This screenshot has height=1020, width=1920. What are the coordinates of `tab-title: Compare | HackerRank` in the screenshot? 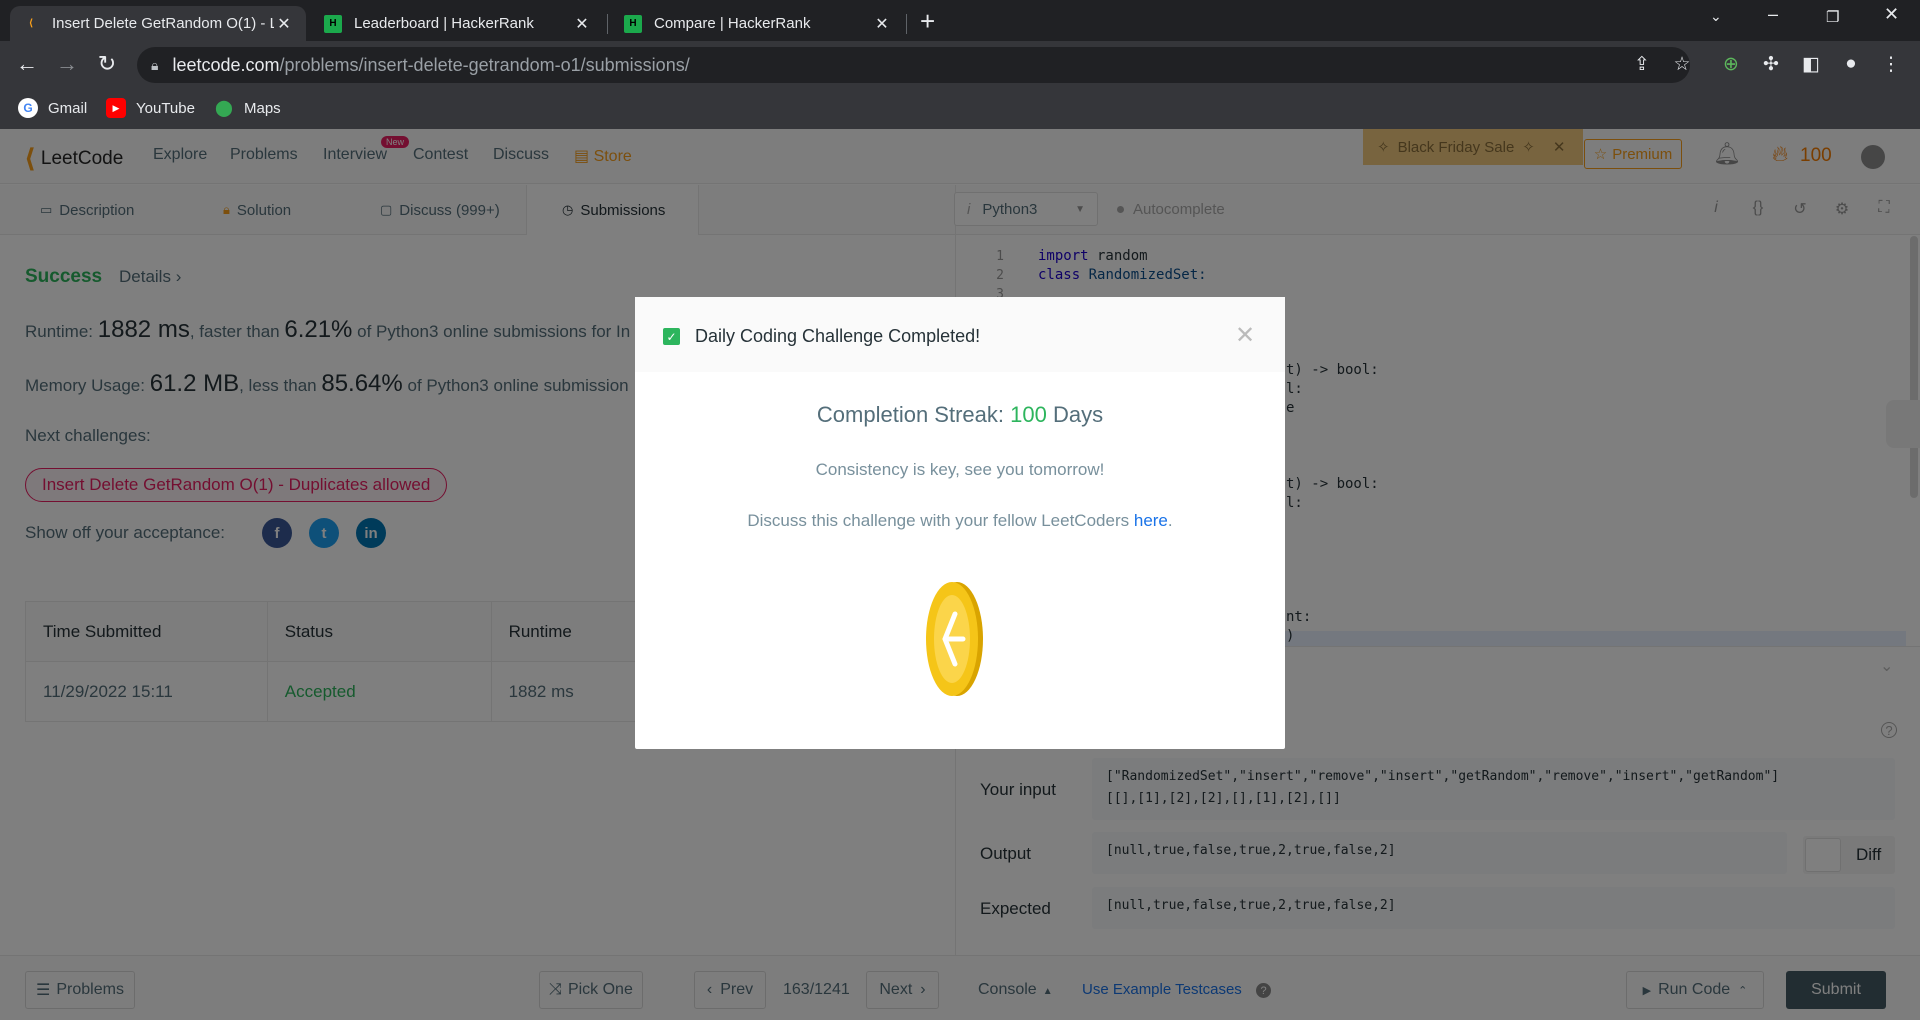 It's located at (732, 23).